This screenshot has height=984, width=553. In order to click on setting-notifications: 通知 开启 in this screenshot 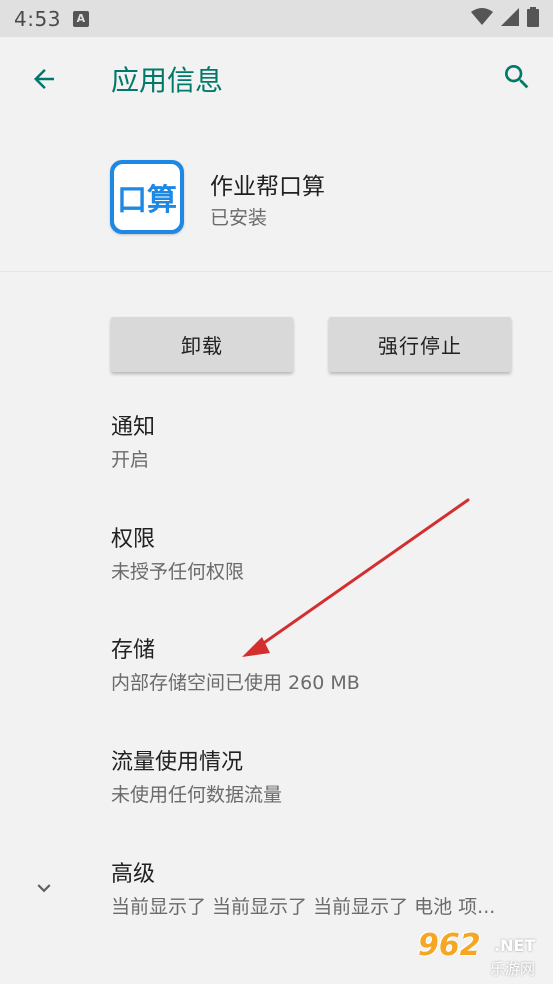, I will do `click(326, 443)`.